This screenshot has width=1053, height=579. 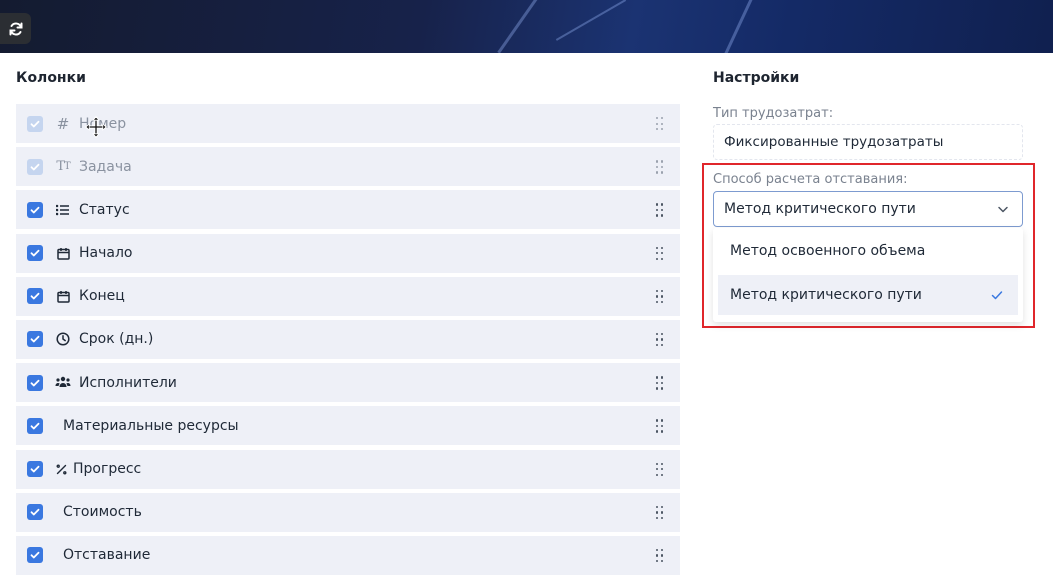 I want to click on check-icon, so click(x=997, y=295).